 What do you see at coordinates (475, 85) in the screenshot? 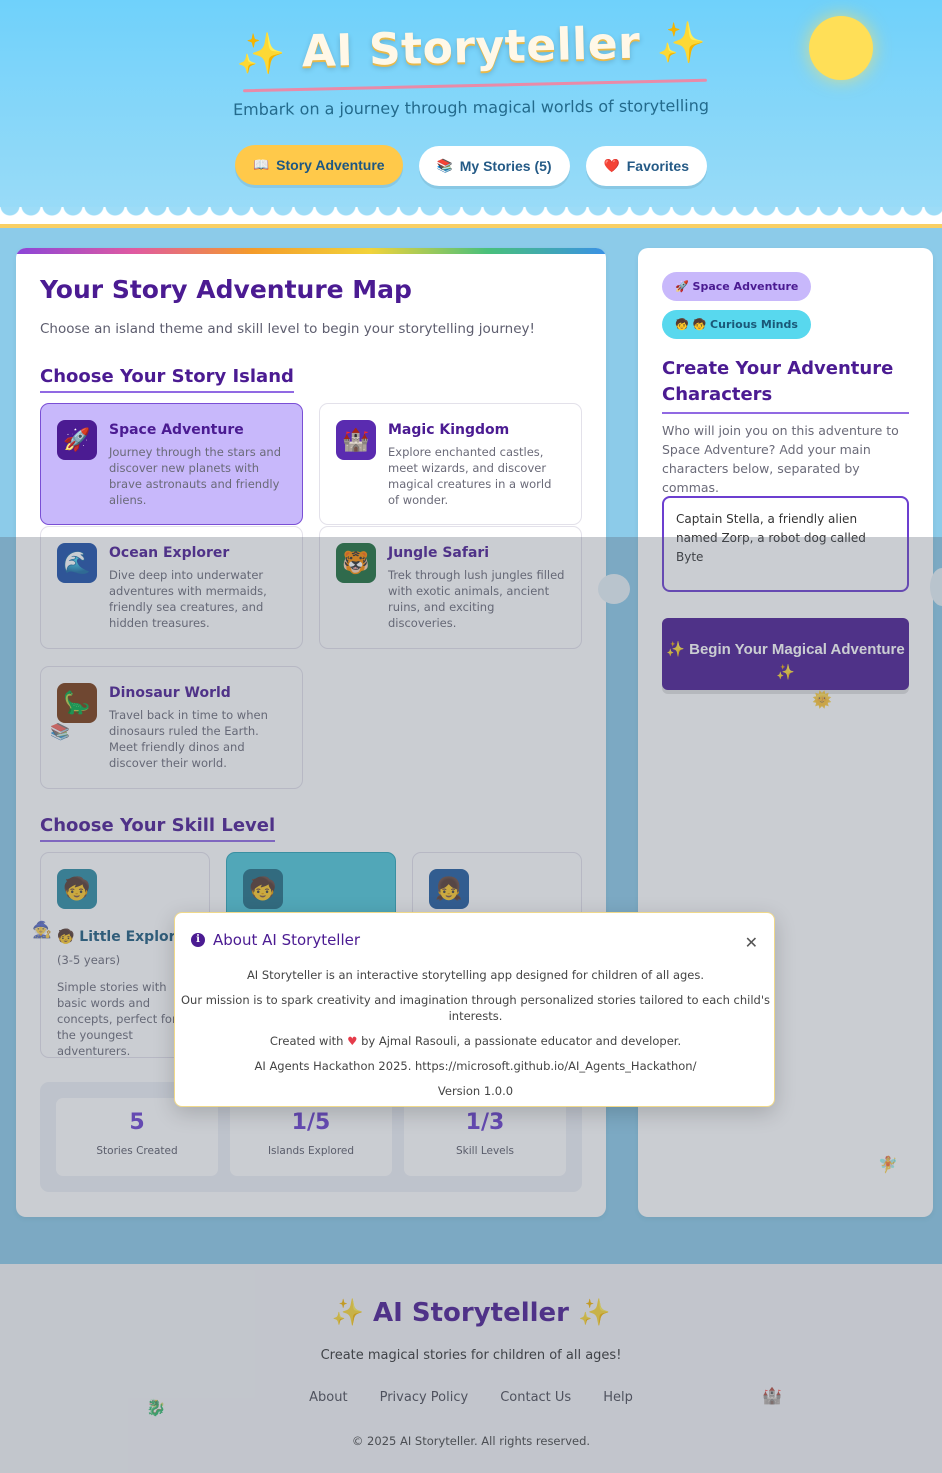
I see `title-underline` at bounding box center [475, 85].